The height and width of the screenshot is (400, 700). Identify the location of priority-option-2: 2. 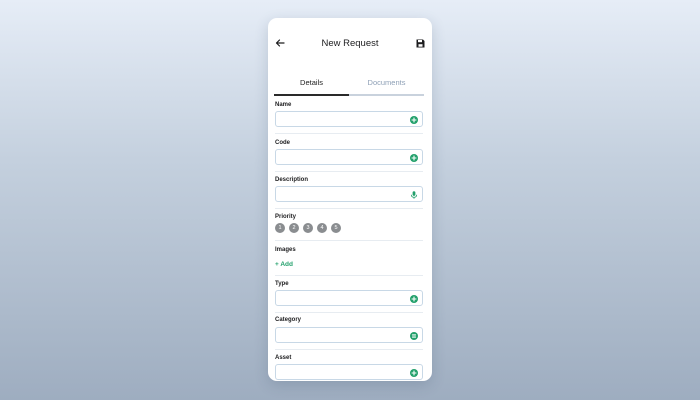
(294, 228).